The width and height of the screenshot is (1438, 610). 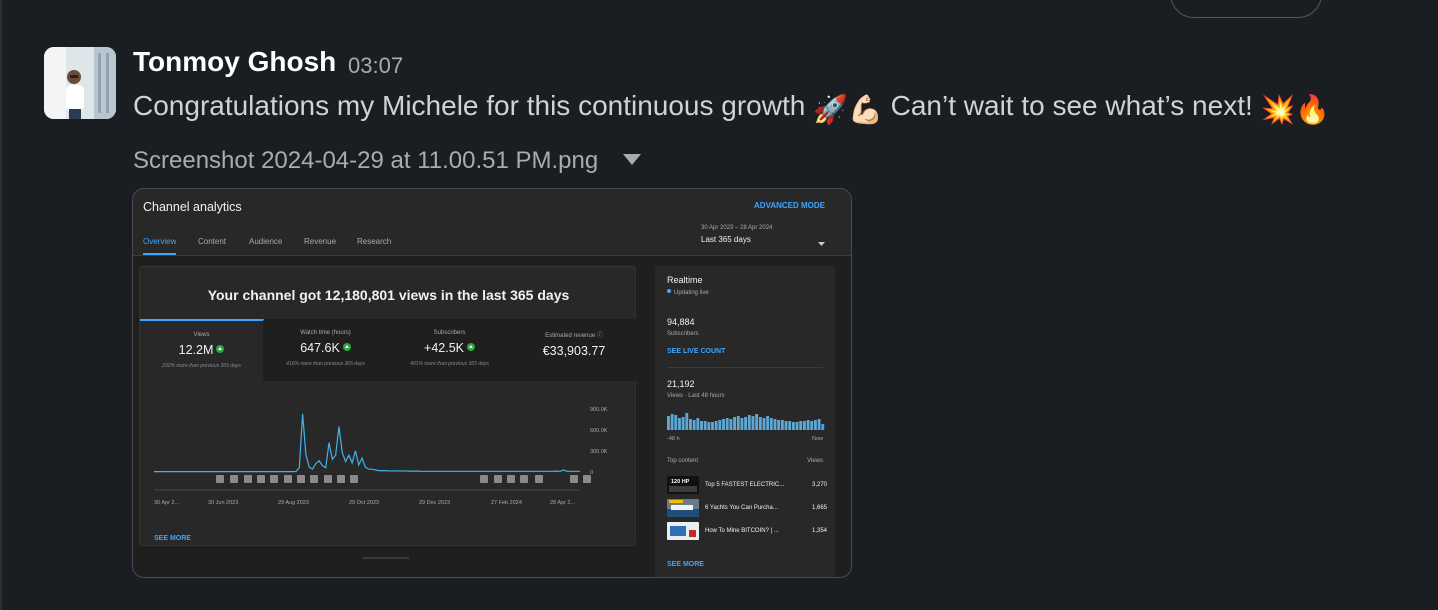 What do you see at coordinates (680, 482) in the screenshot?
I see `thumbnail-caption: 120 HP` at bounding box center [680, 482].